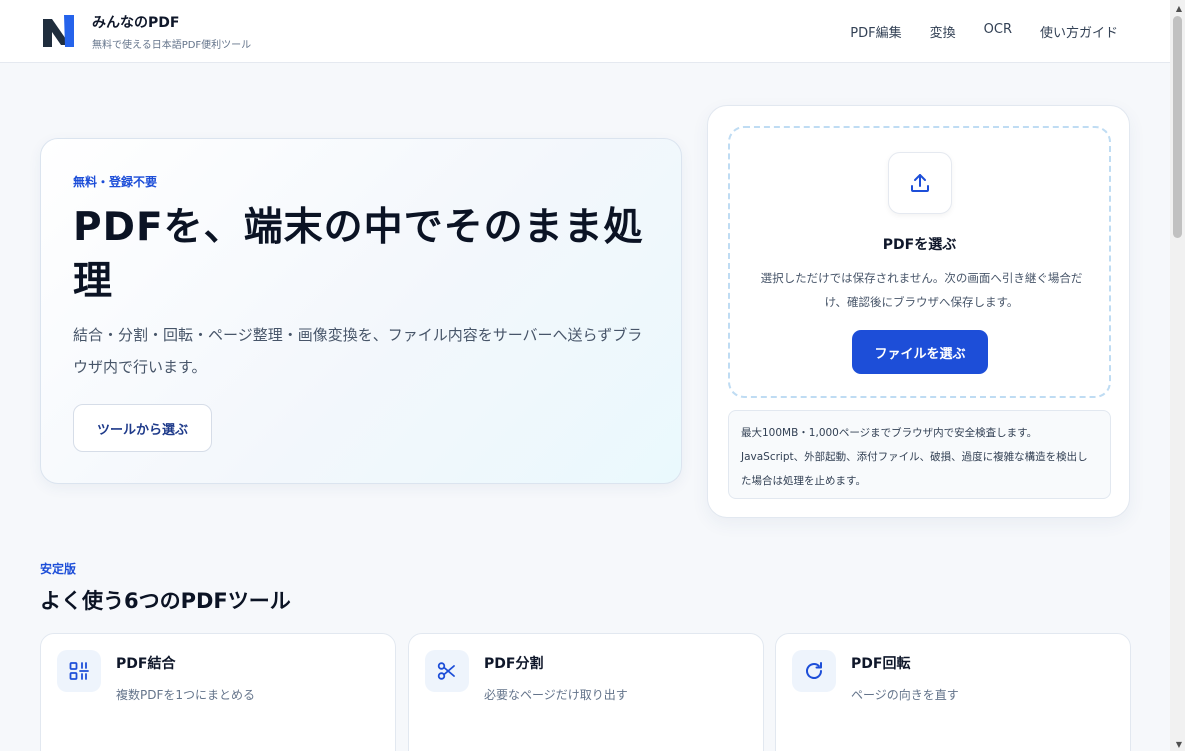 Image resolution: width=1185 pixels, height=751 pixels. Describe the element at coordinates (115, 182) in the screenshot. I see `hero-eyebrow: 無料・登録不要` at that location.